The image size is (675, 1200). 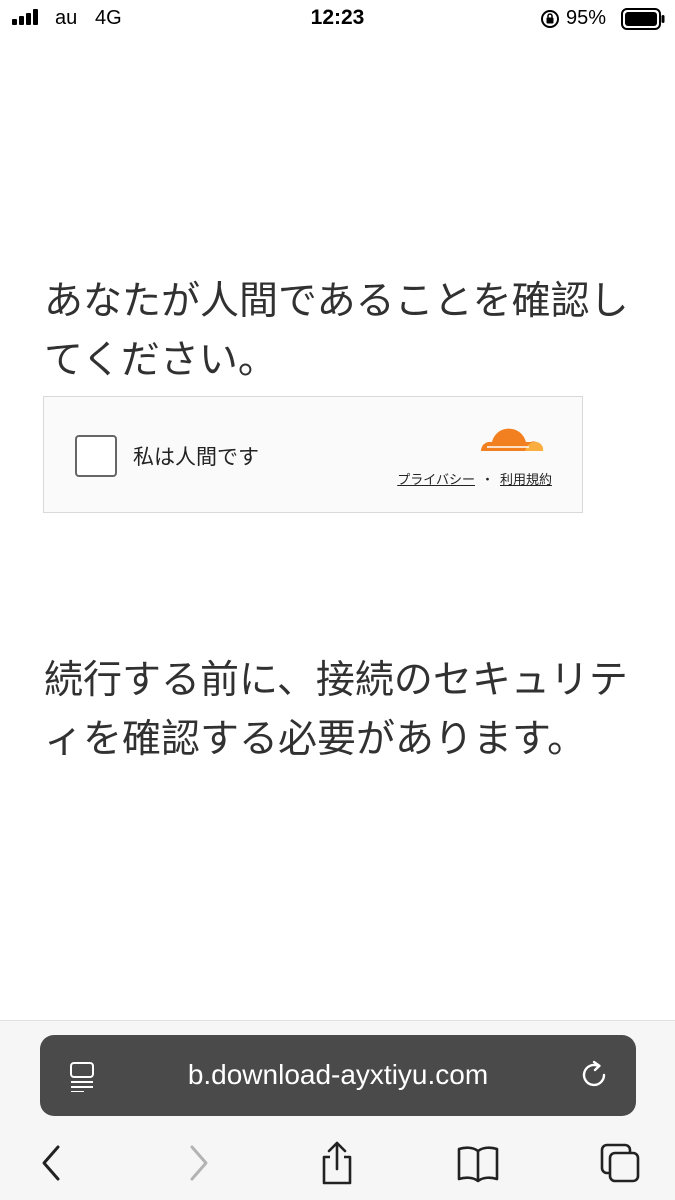 I want to click on status-bar: au 4G 12:23 95%, so click(x=337, y=19).